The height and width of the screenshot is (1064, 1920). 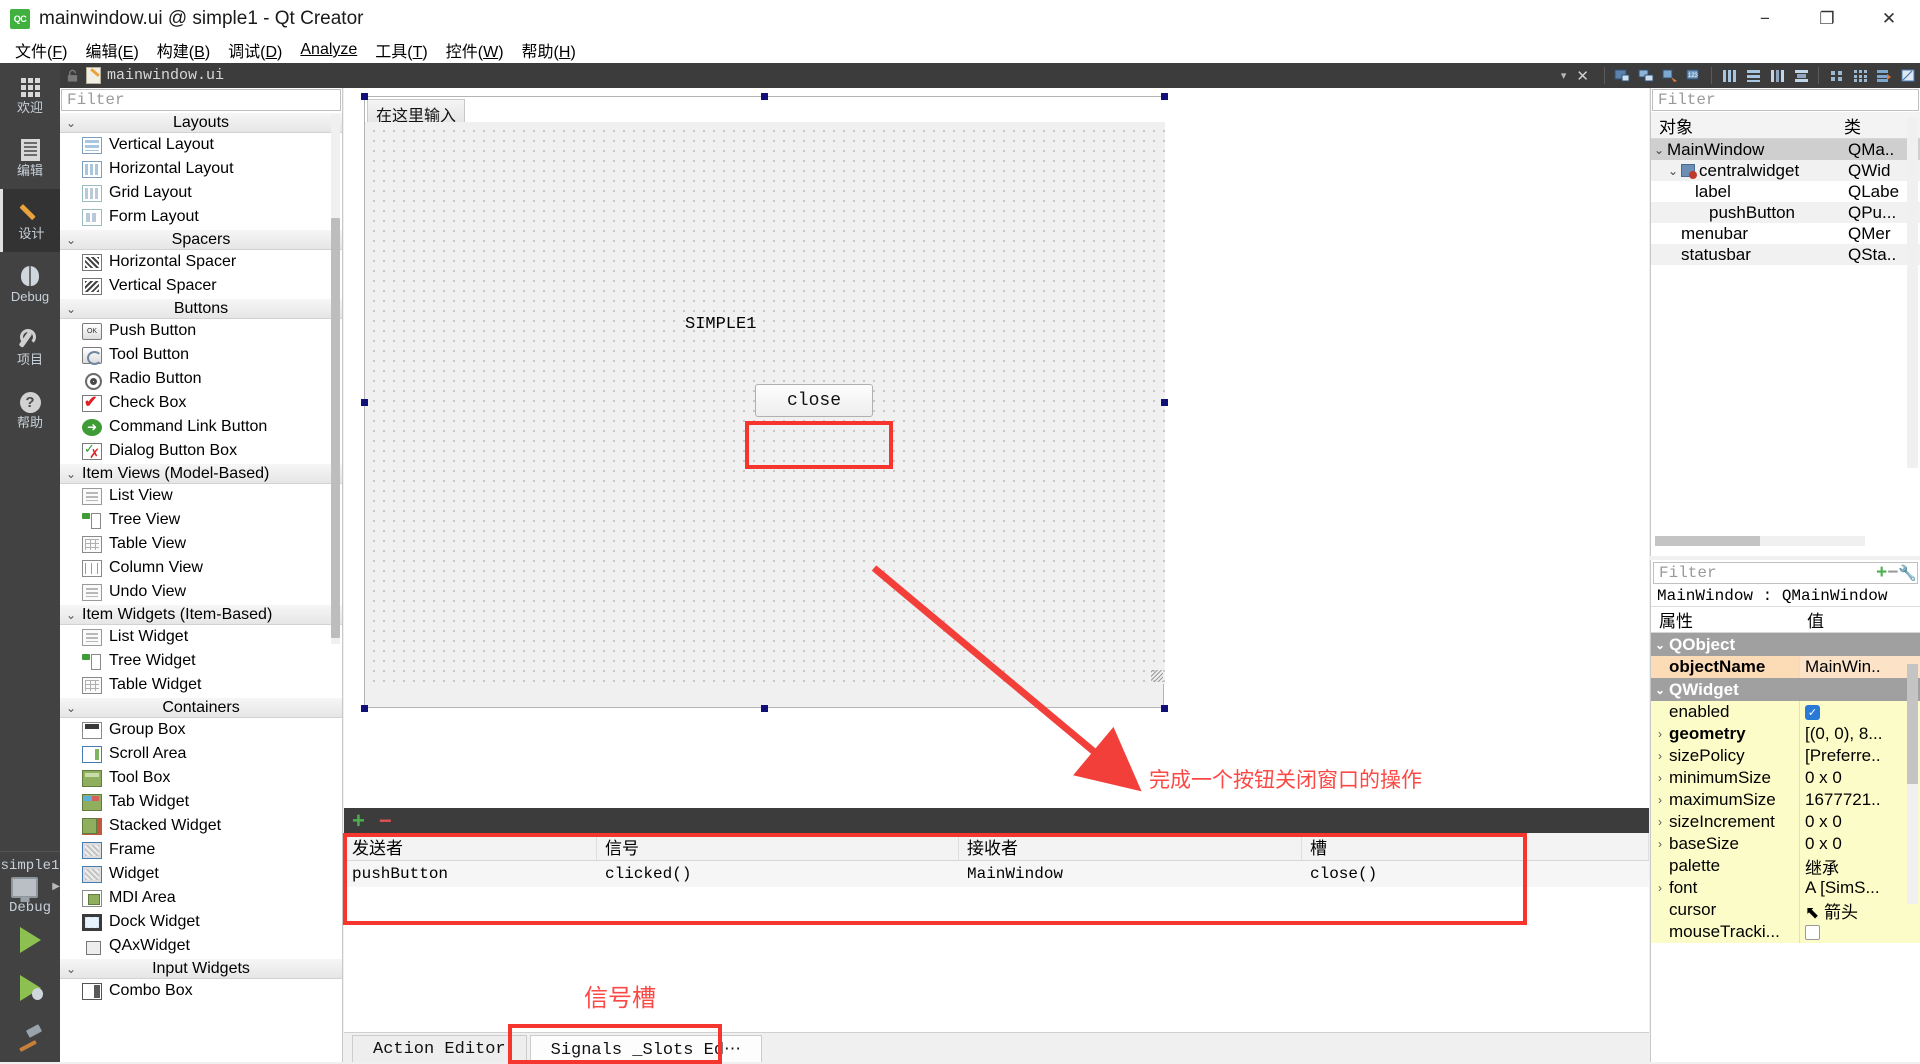 What do you see at coordinates (201, 946) in the screenshot?
I see `widget-item-qaxwidget: QAxWidget` at bounding box center [201, 946].